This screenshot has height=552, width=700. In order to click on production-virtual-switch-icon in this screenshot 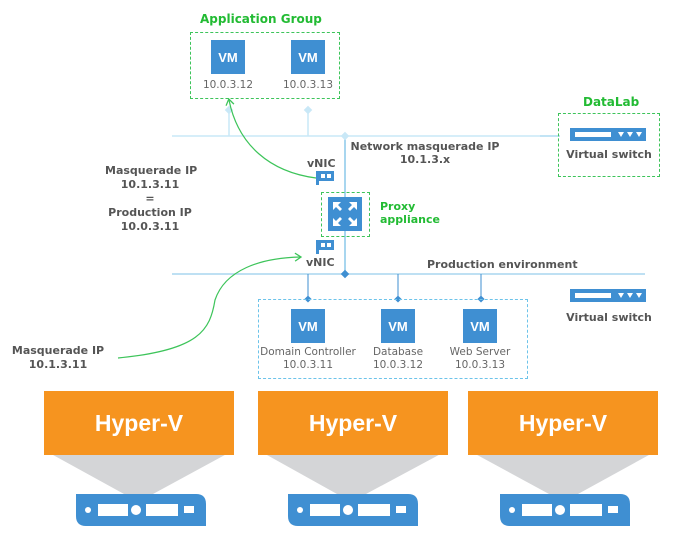, I will do `click(608, 295)`.